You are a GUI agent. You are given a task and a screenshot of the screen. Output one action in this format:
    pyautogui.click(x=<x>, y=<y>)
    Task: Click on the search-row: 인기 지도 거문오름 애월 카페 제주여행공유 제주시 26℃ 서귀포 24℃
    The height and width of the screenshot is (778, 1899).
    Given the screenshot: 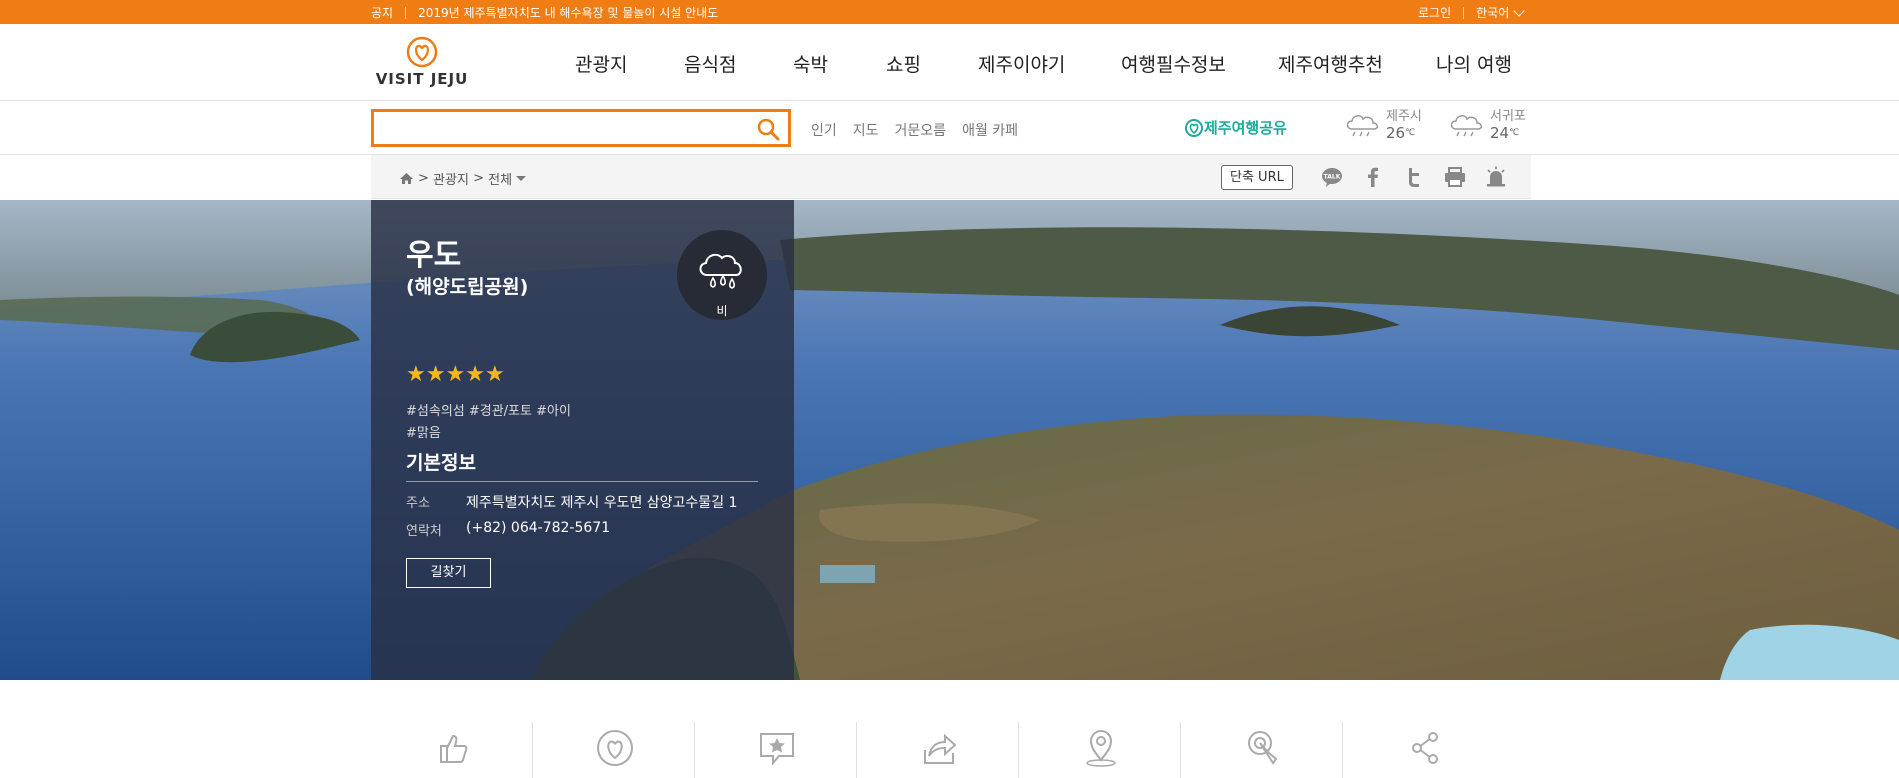 What is the action you would take?
    pyautogui.click(x=949, y=128)
    